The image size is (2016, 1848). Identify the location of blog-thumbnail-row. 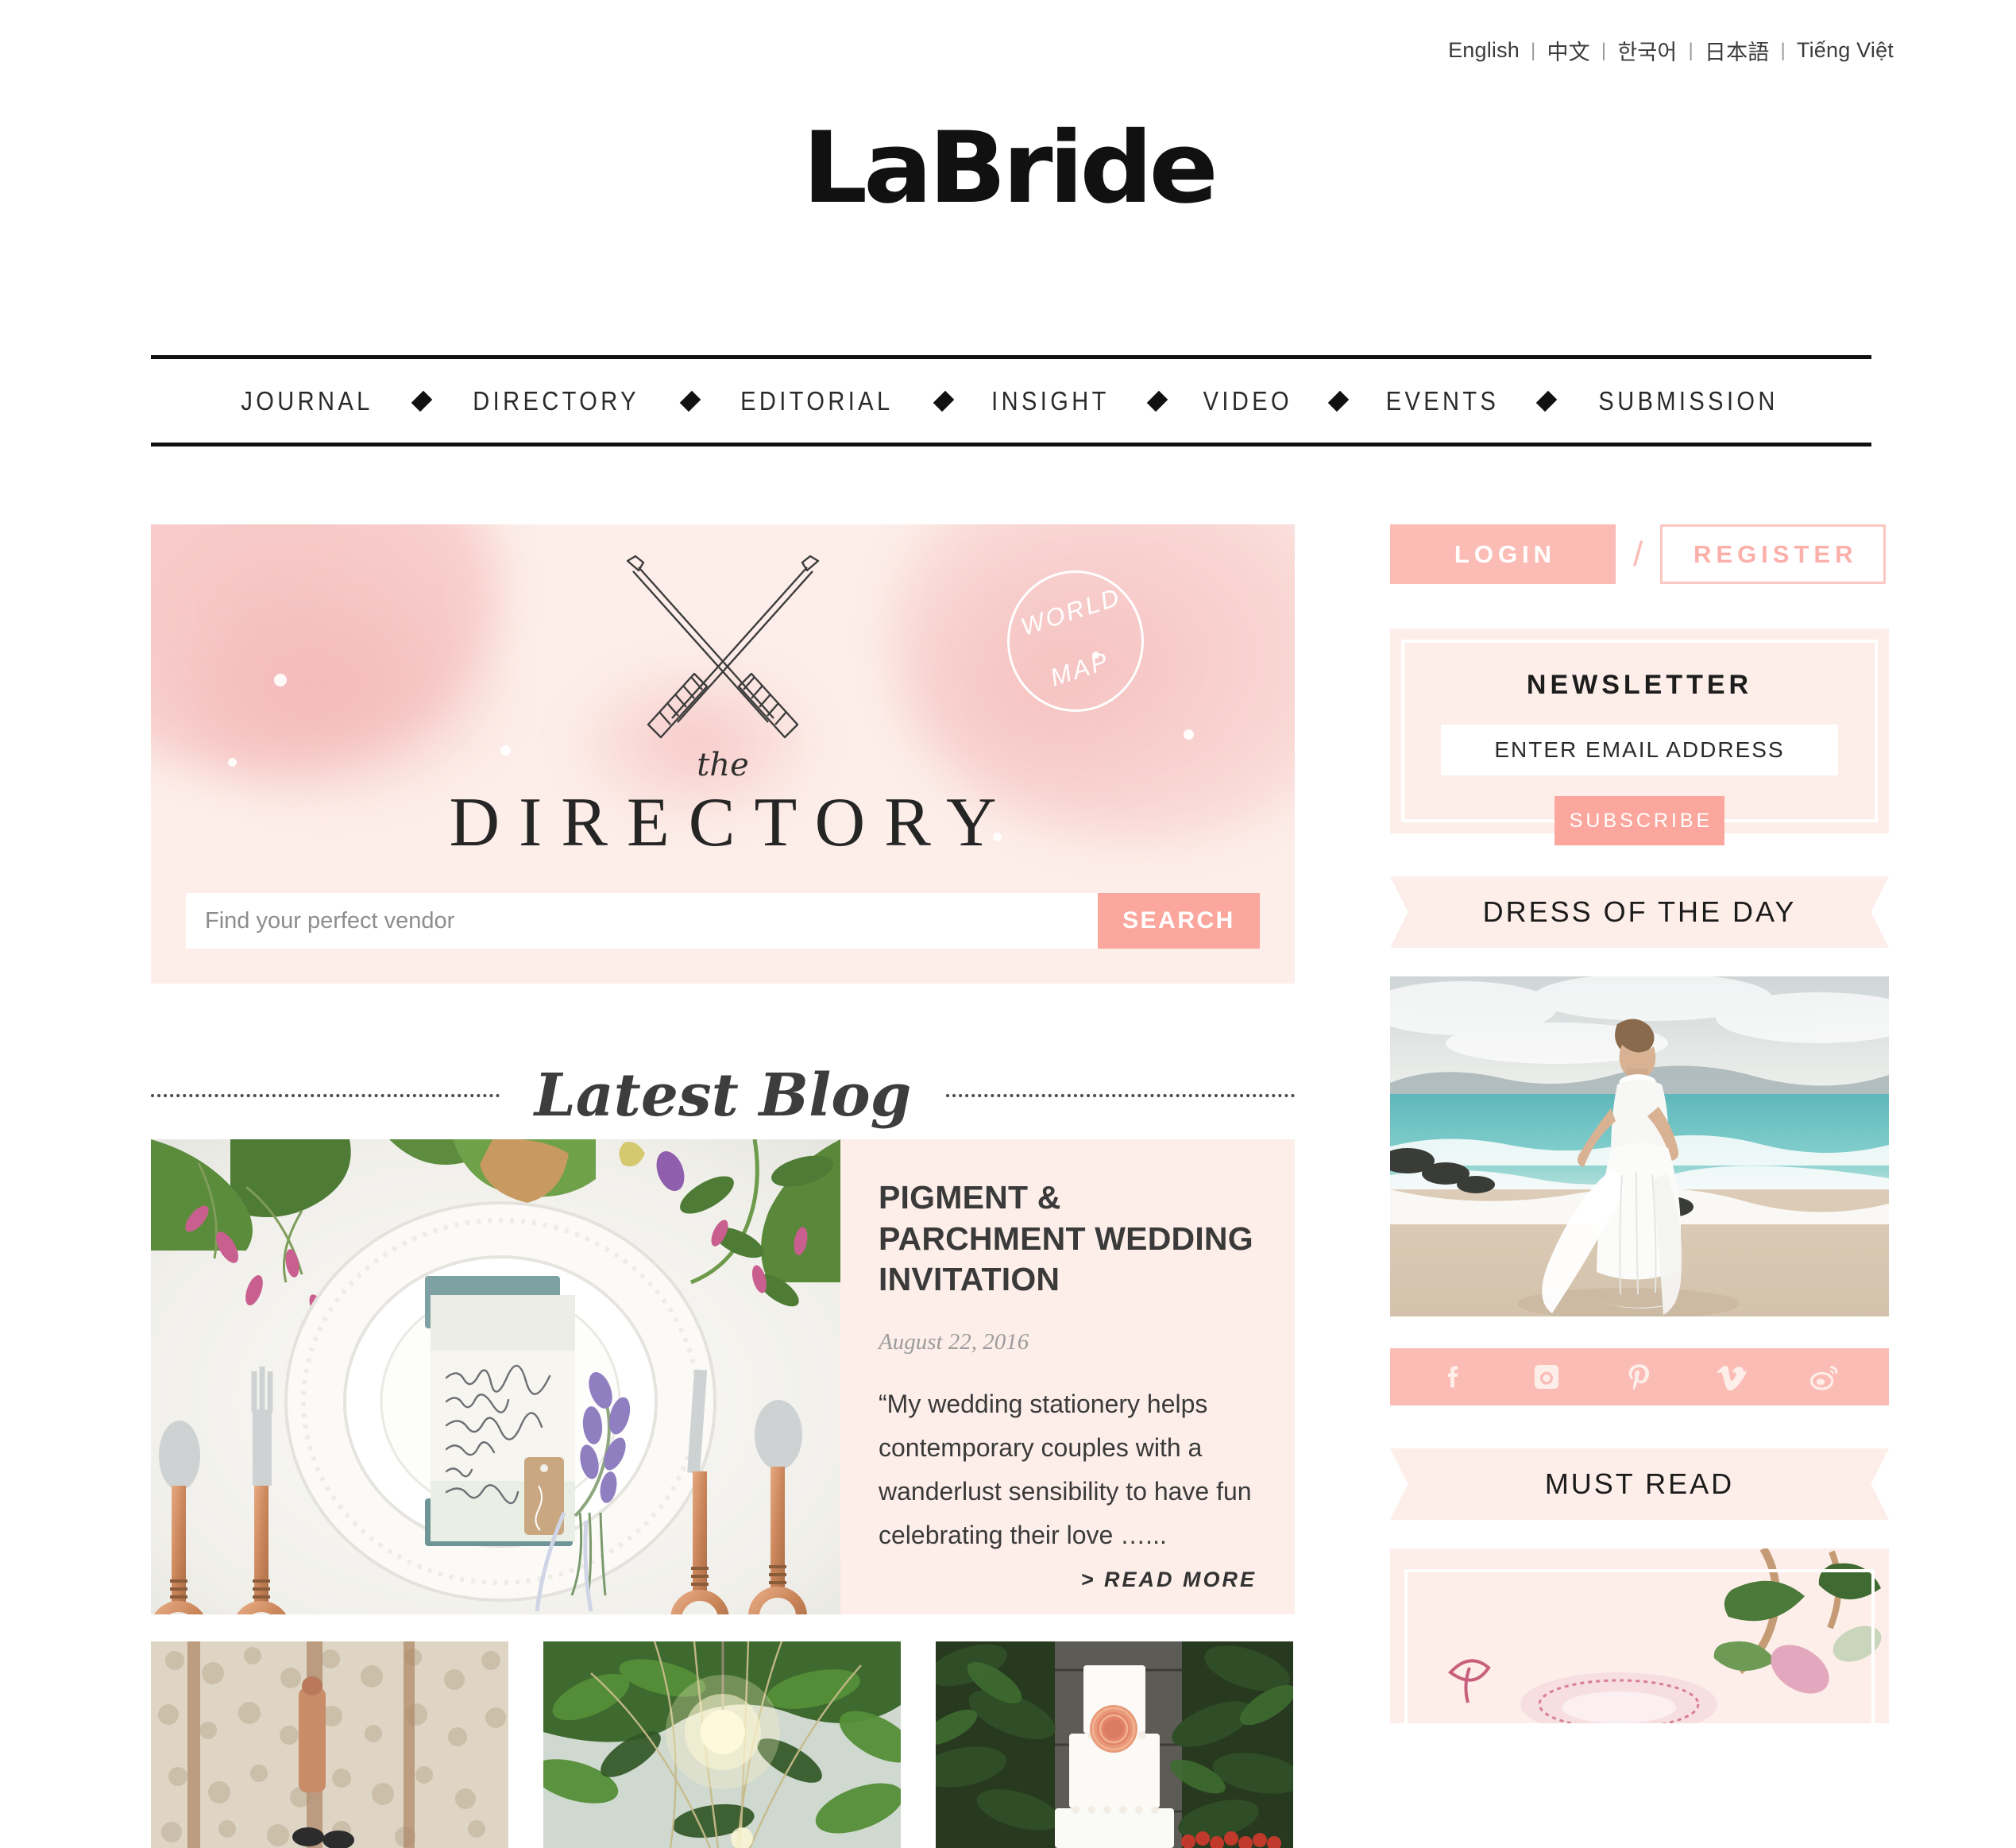
(723, 1745).